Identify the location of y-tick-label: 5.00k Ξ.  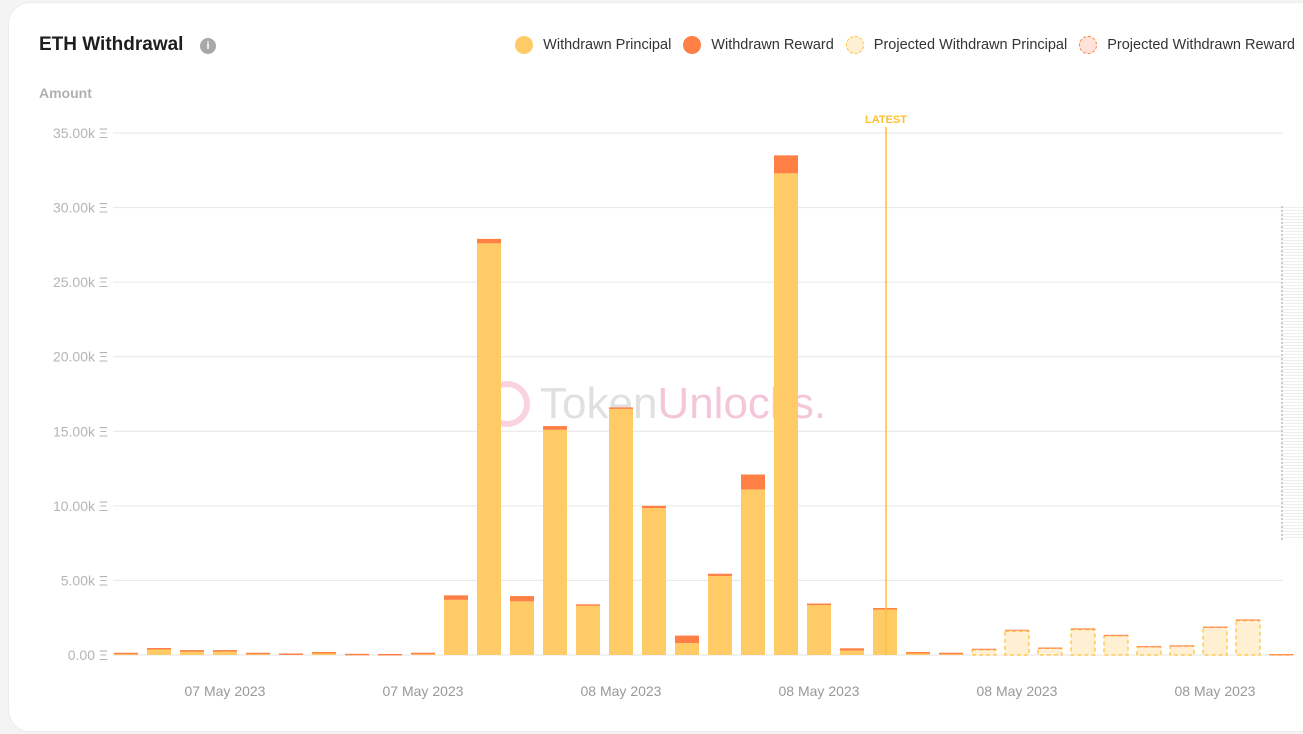
(84, 580).